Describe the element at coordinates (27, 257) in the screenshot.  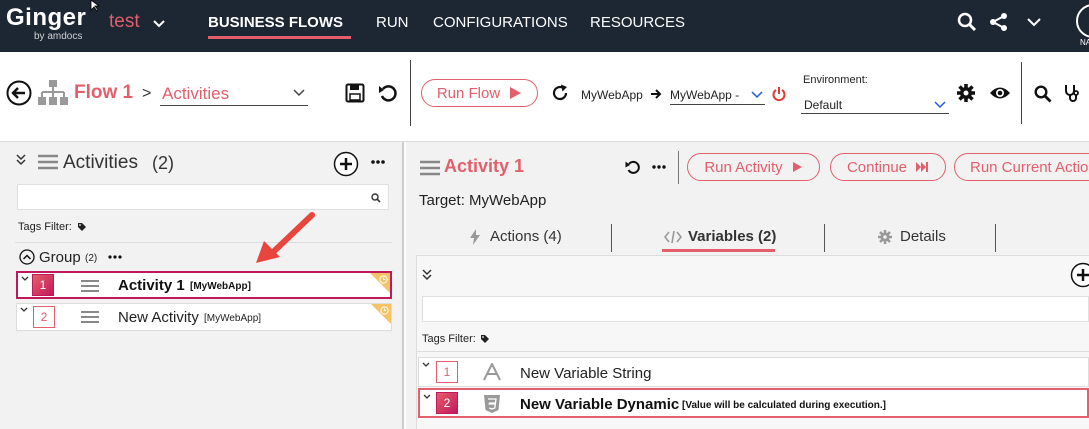
I see `group-collapse-icon` at that location.